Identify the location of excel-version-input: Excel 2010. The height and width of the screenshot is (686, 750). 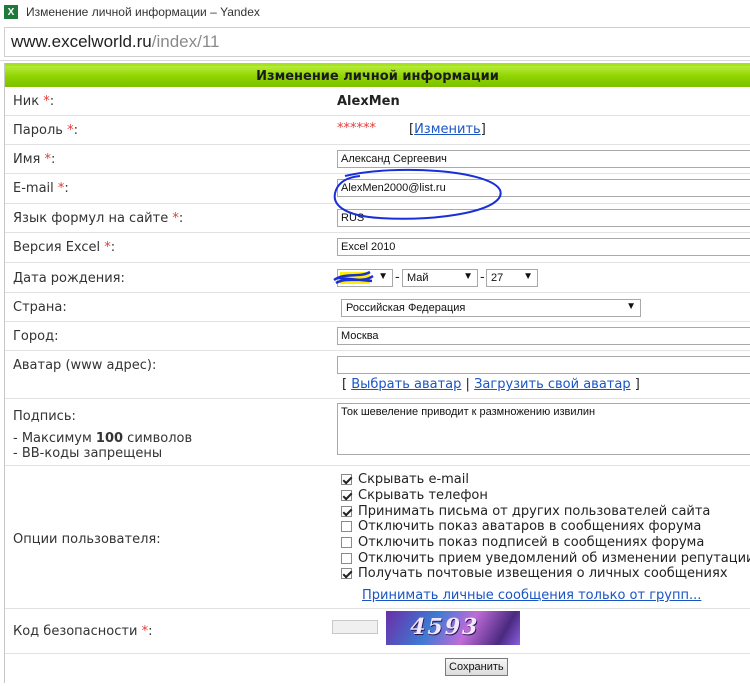
(543, 247).